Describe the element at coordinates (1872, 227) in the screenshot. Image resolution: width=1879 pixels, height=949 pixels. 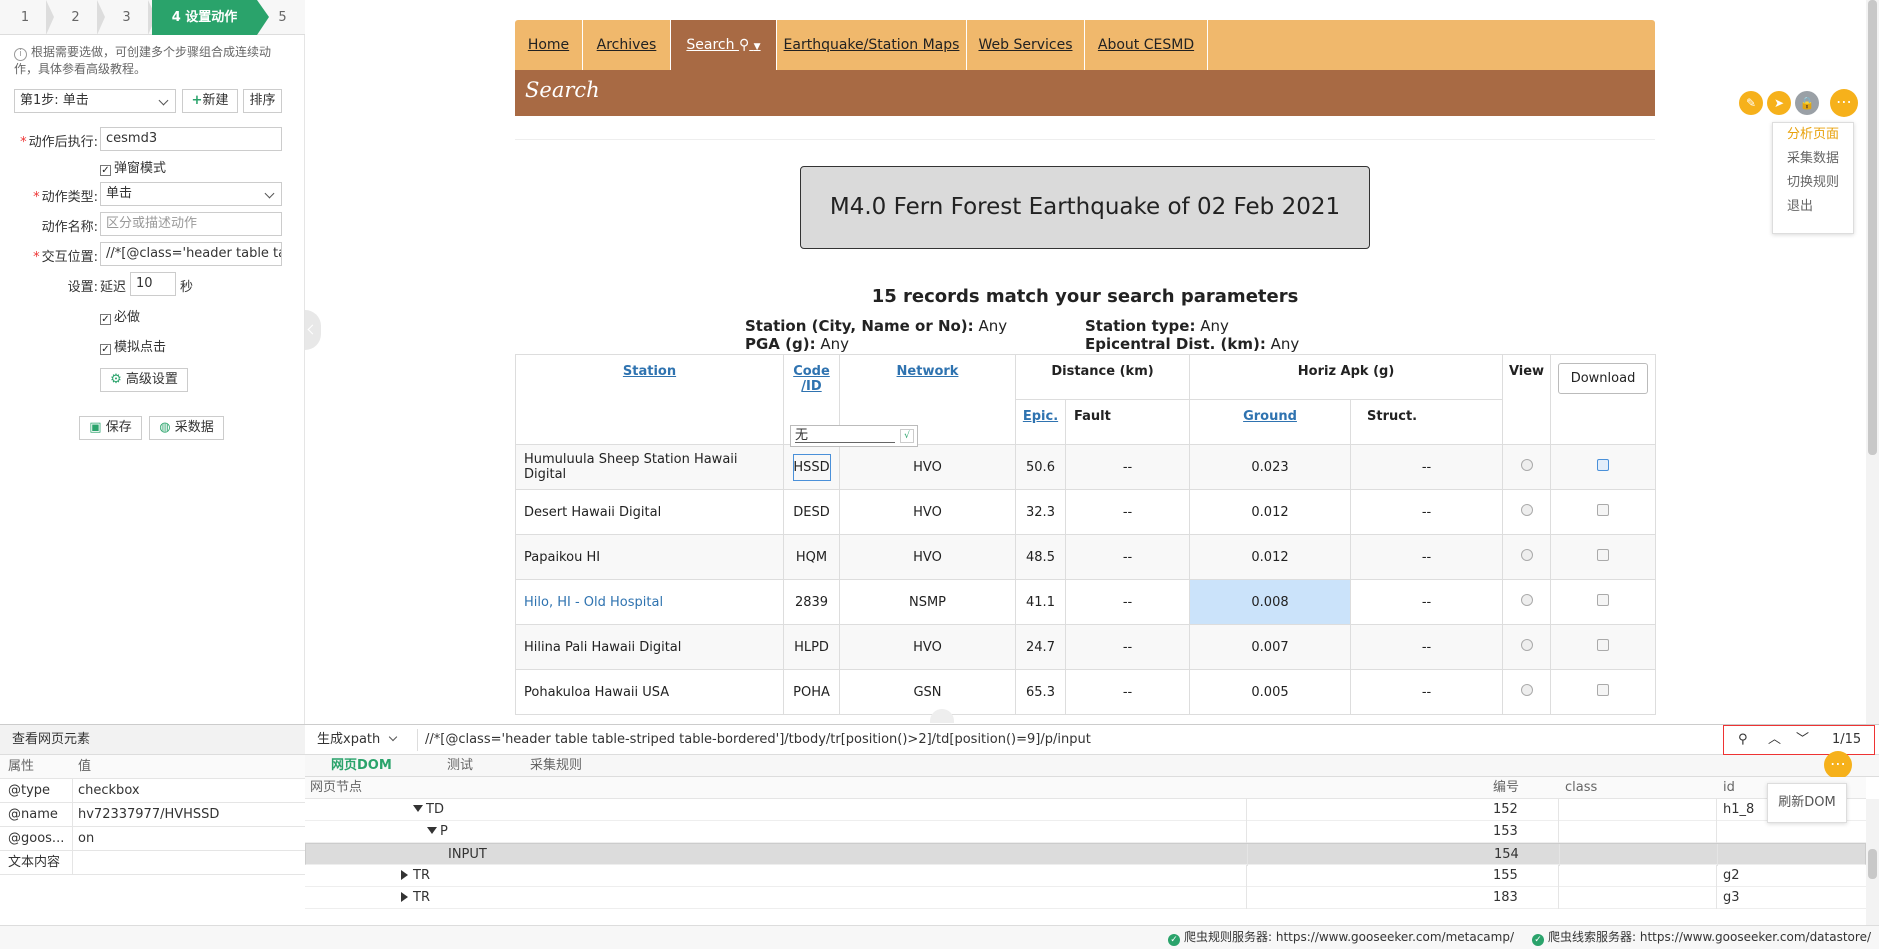
I see `page-scrollbar-thumb` at that location.